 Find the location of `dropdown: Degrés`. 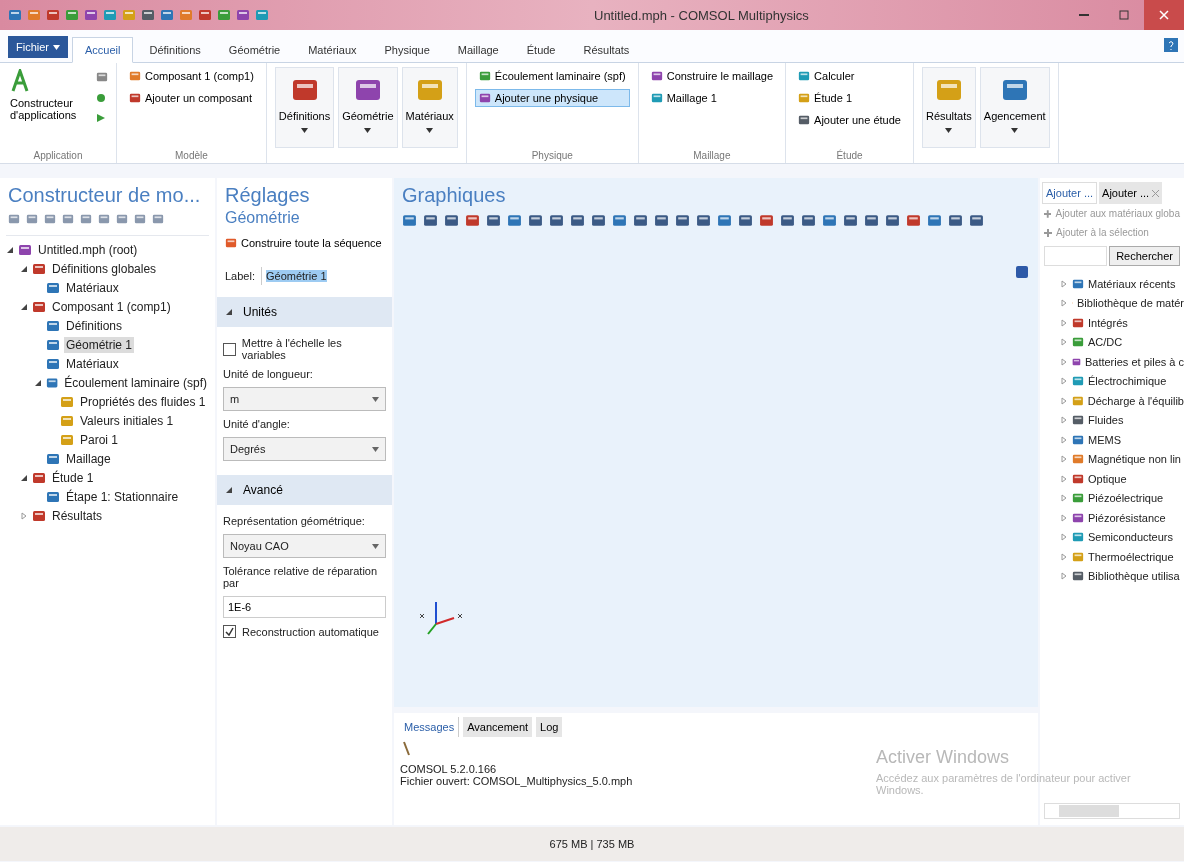

dropdown: Degrés is located at coordinates (304, 449).